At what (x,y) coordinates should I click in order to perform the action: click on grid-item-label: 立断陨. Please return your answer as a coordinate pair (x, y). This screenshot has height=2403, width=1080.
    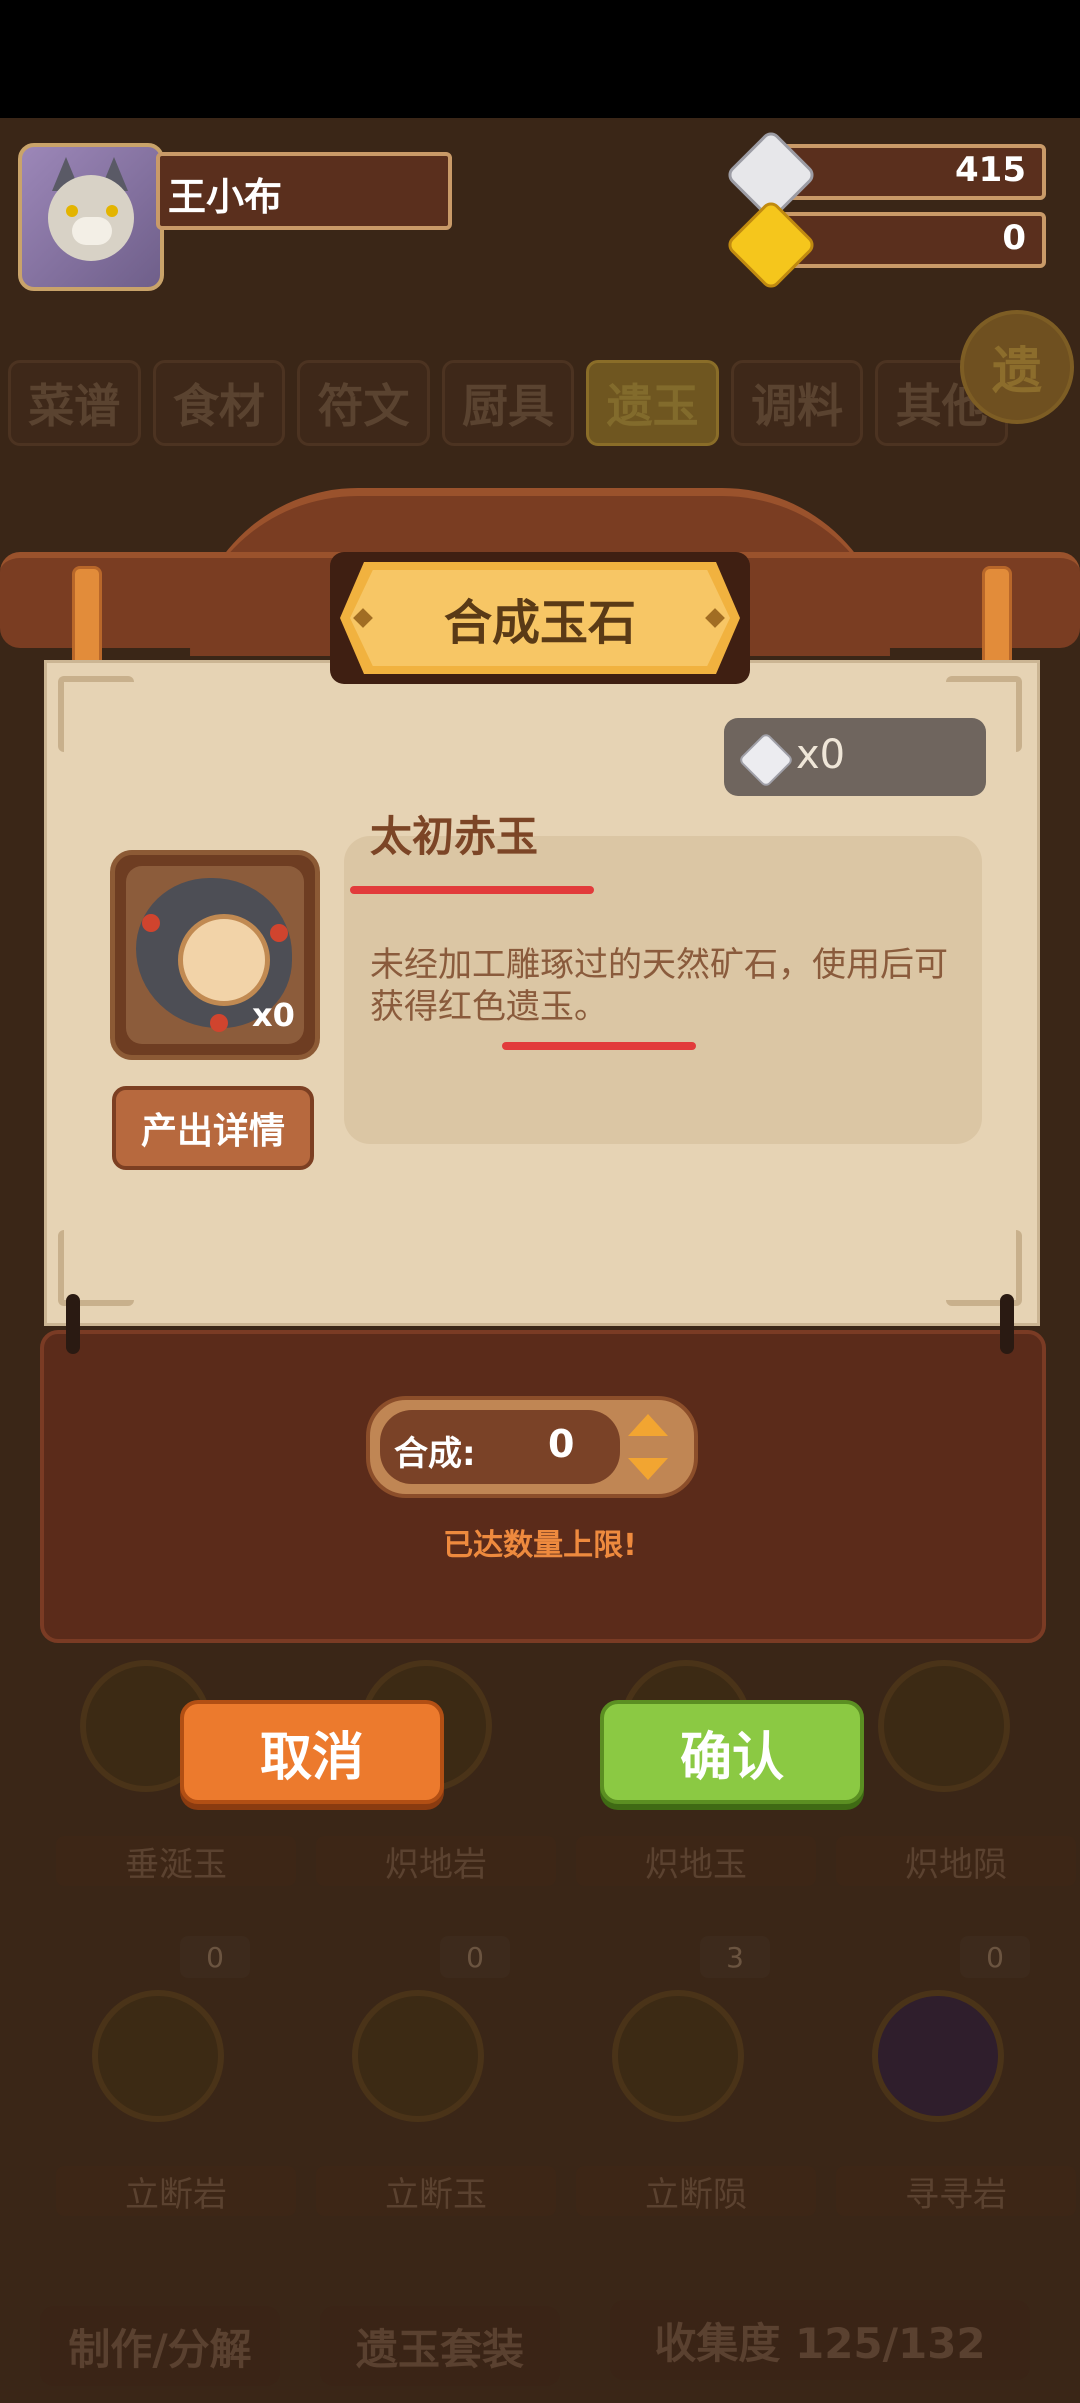
    Looking at the image, I should click on (696, 2191).